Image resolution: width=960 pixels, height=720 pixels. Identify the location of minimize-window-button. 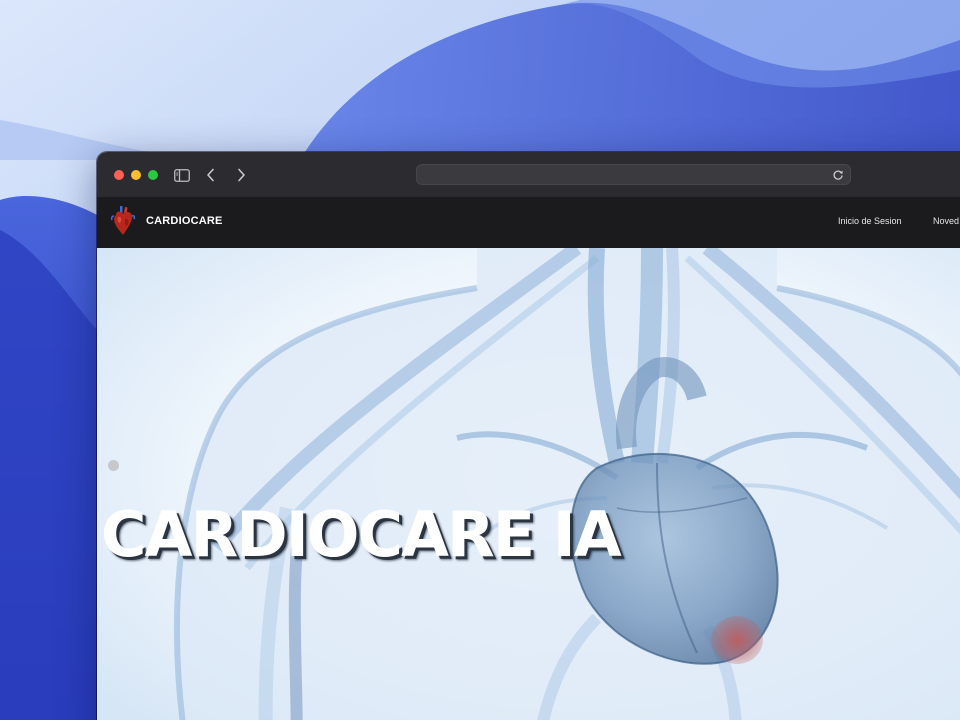
(136, 175).